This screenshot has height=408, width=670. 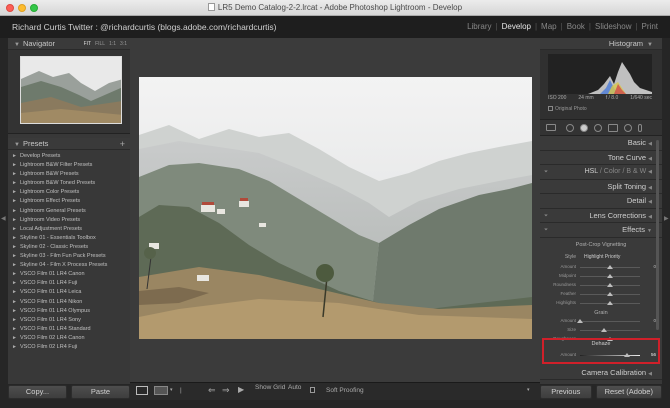 I want to click on zoom-1-1: 1:1, so click(x=112, y=44).